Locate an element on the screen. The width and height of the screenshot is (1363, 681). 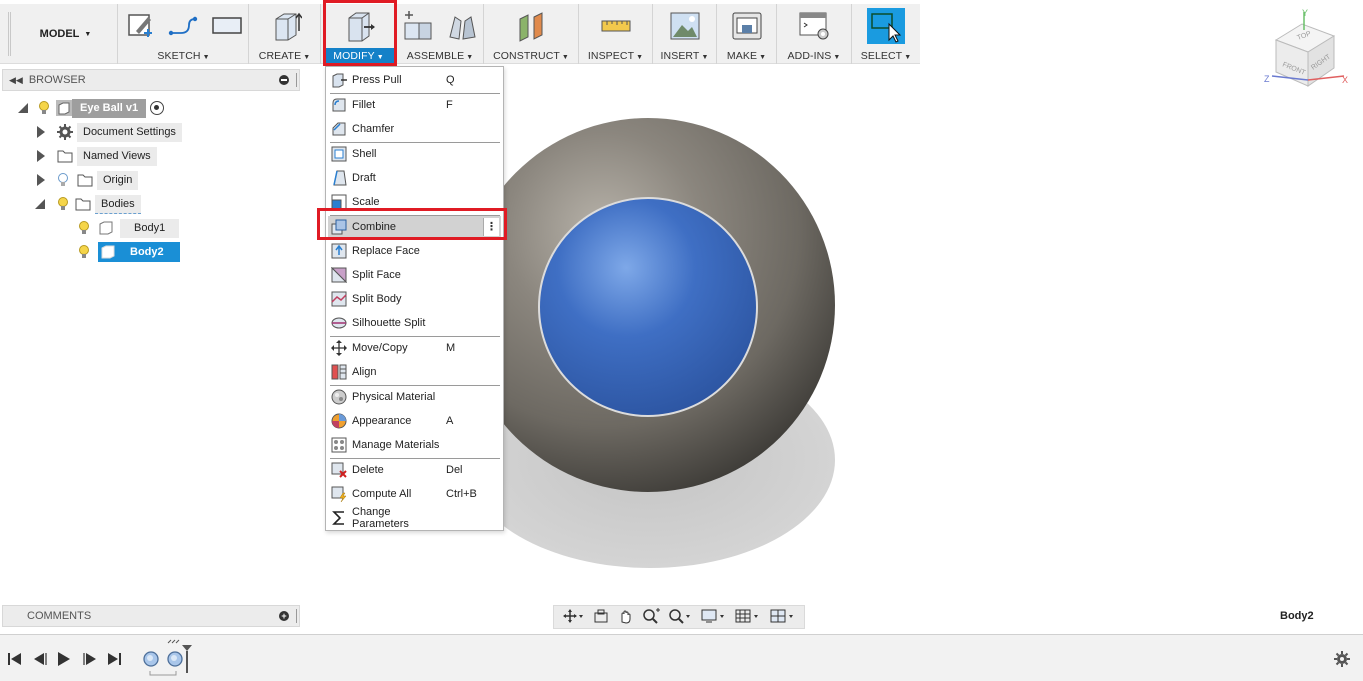
menu-item-manage-materials: Manage Materials is located at coordinates (414, 445).